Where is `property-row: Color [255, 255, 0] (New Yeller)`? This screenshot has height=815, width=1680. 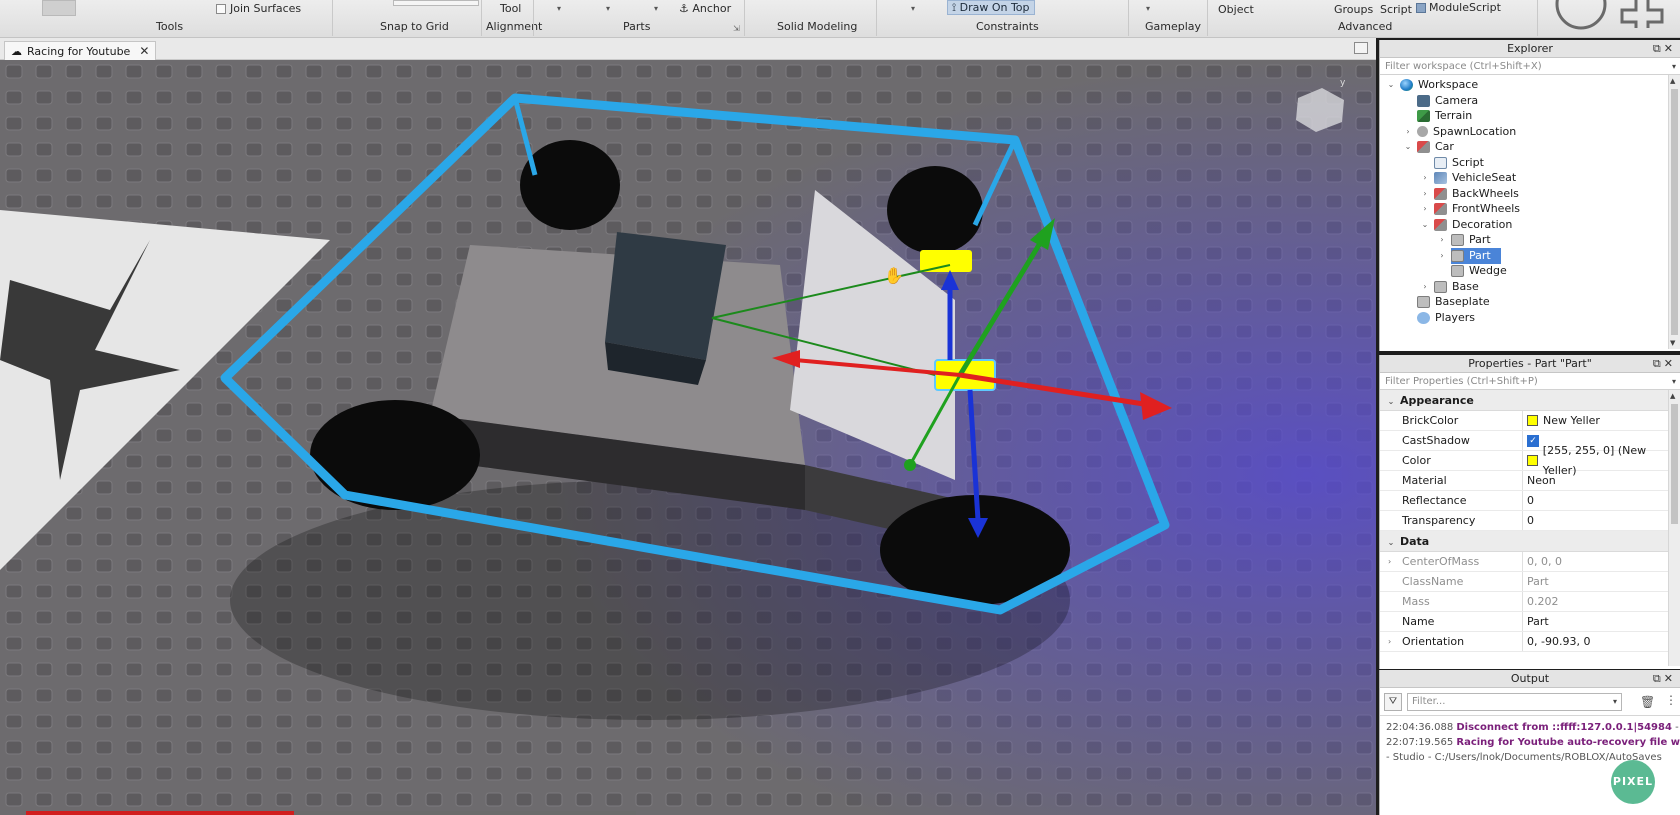
property-row: Color [255, 255, 0] (New Yeller) is located at coordinates (1530, 460).